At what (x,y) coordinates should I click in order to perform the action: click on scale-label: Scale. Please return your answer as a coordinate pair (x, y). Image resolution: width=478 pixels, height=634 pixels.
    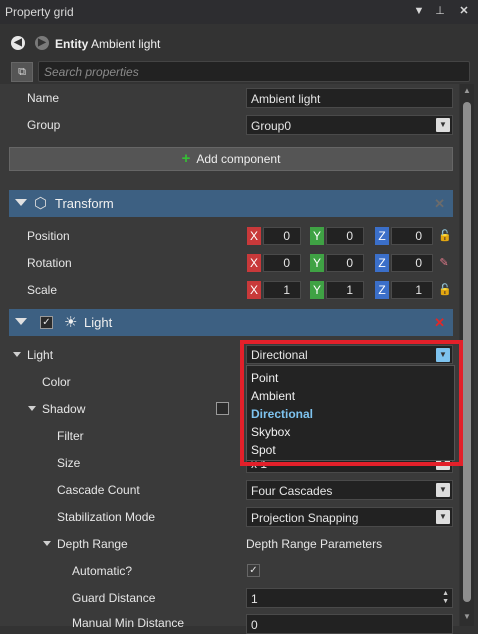
    Looking at the image, I should click on (42, 290).